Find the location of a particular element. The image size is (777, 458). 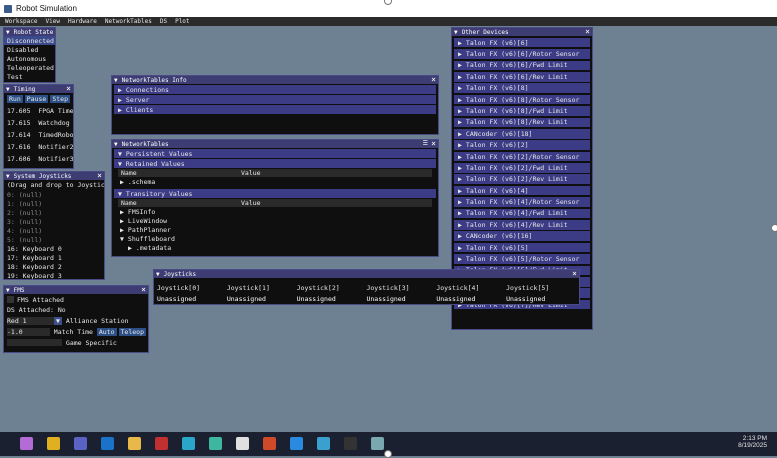

device-item: ▶ Talon FX (v6)[8]/Rotor Sensor is located at coordinates (522, 99).